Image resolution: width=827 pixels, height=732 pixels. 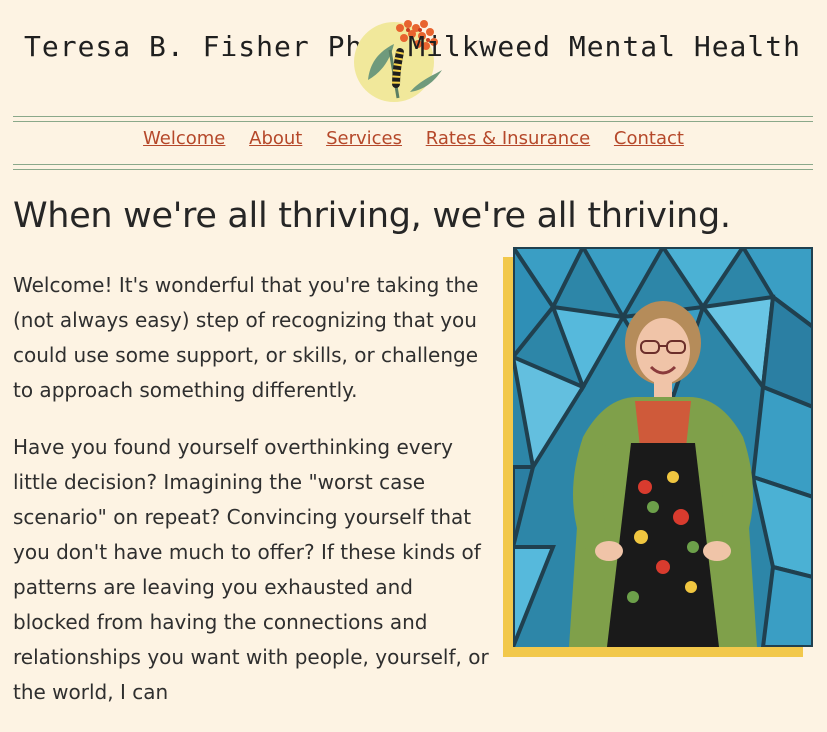 I want to click on practice-name: Milkweed Mental Health, so click(x=604, y=46).